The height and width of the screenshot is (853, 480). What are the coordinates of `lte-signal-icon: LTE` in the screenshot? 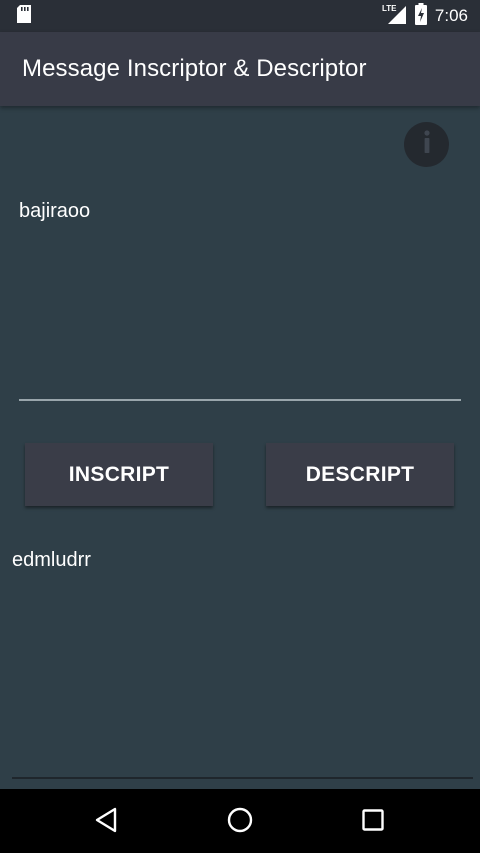 It's located at (394, 16).